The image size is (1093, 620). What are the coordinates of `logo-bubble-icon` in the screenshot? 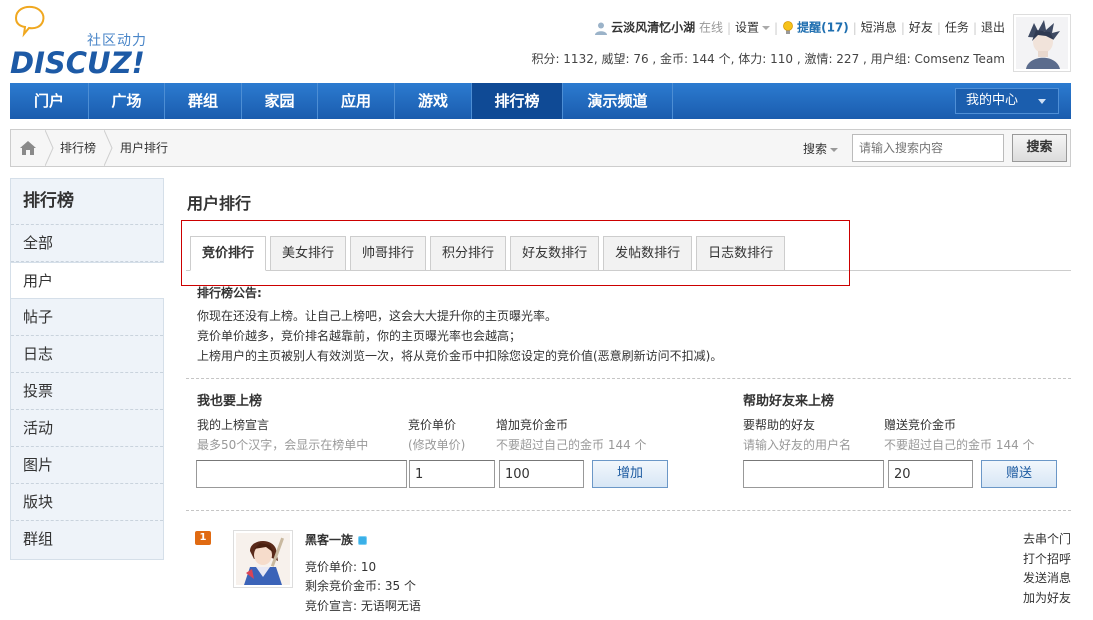 It's located at (29, 21).